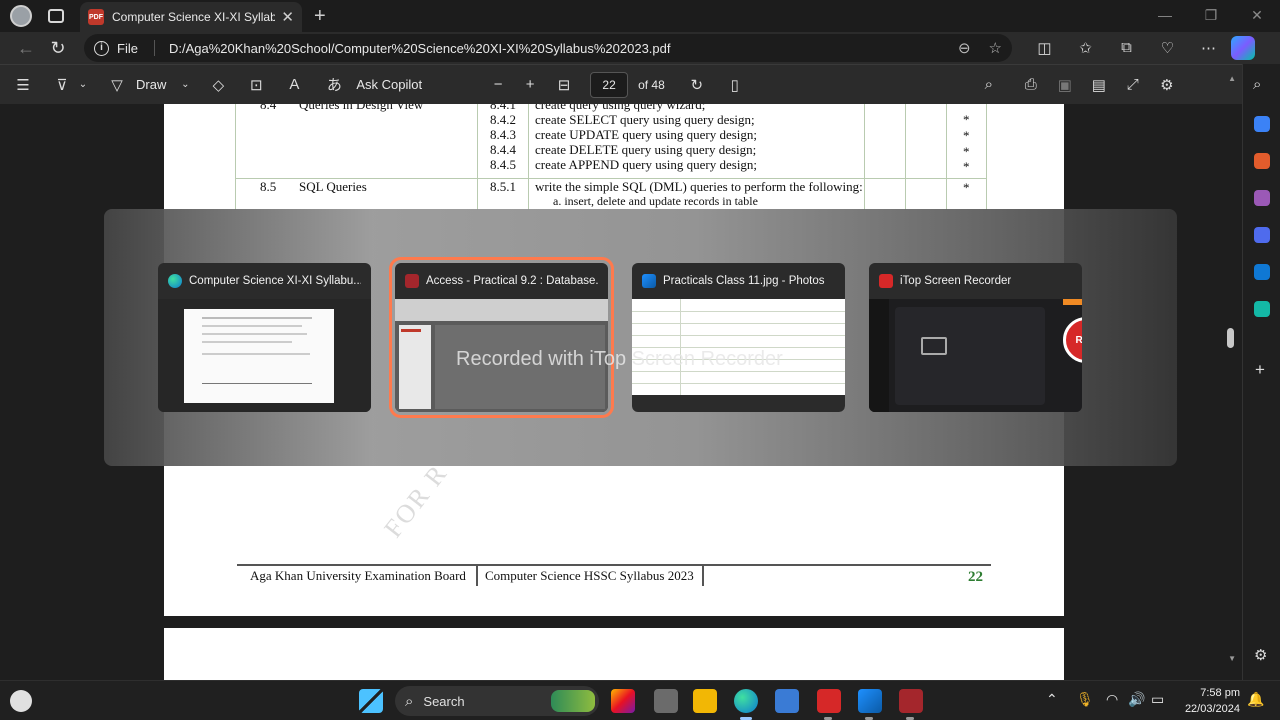  Describe the element at coordinates (1243, 48) in the screenshot. I see `copilot-icon` at that location.